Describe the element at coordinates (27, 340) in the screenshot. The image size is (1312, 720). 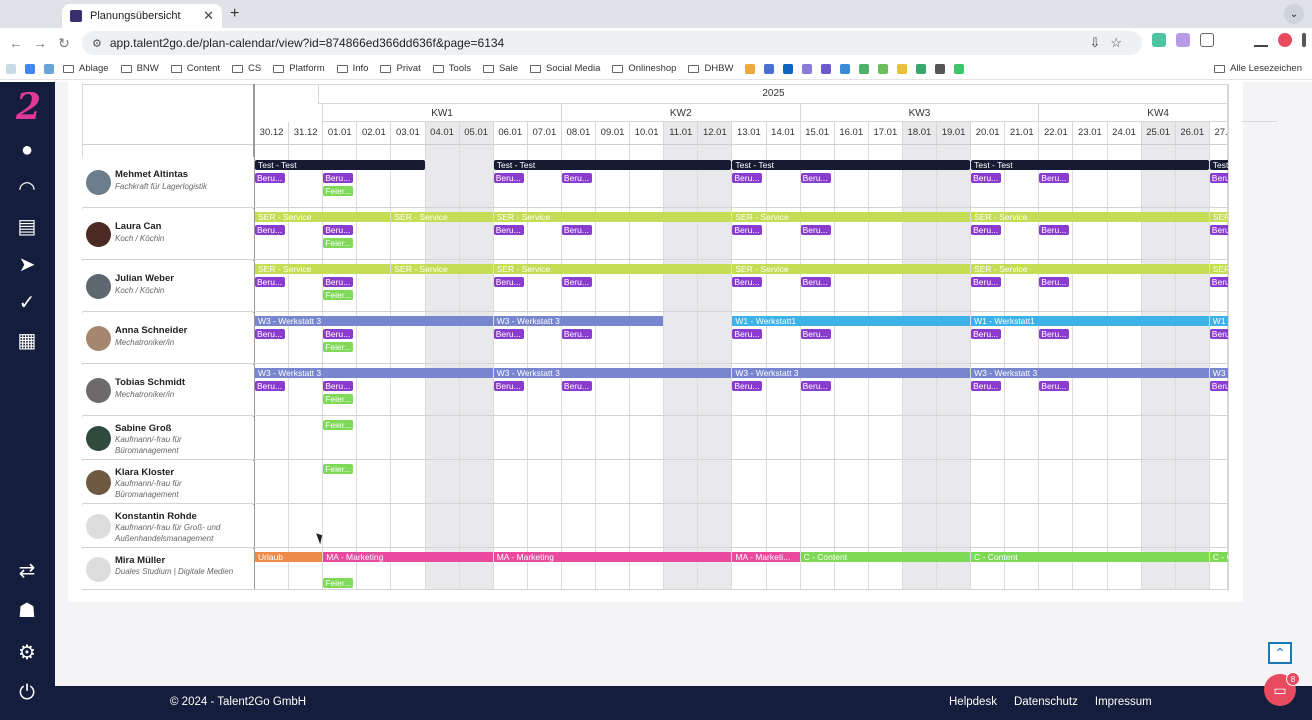
I see `calendar-icon: ▦` at that location.